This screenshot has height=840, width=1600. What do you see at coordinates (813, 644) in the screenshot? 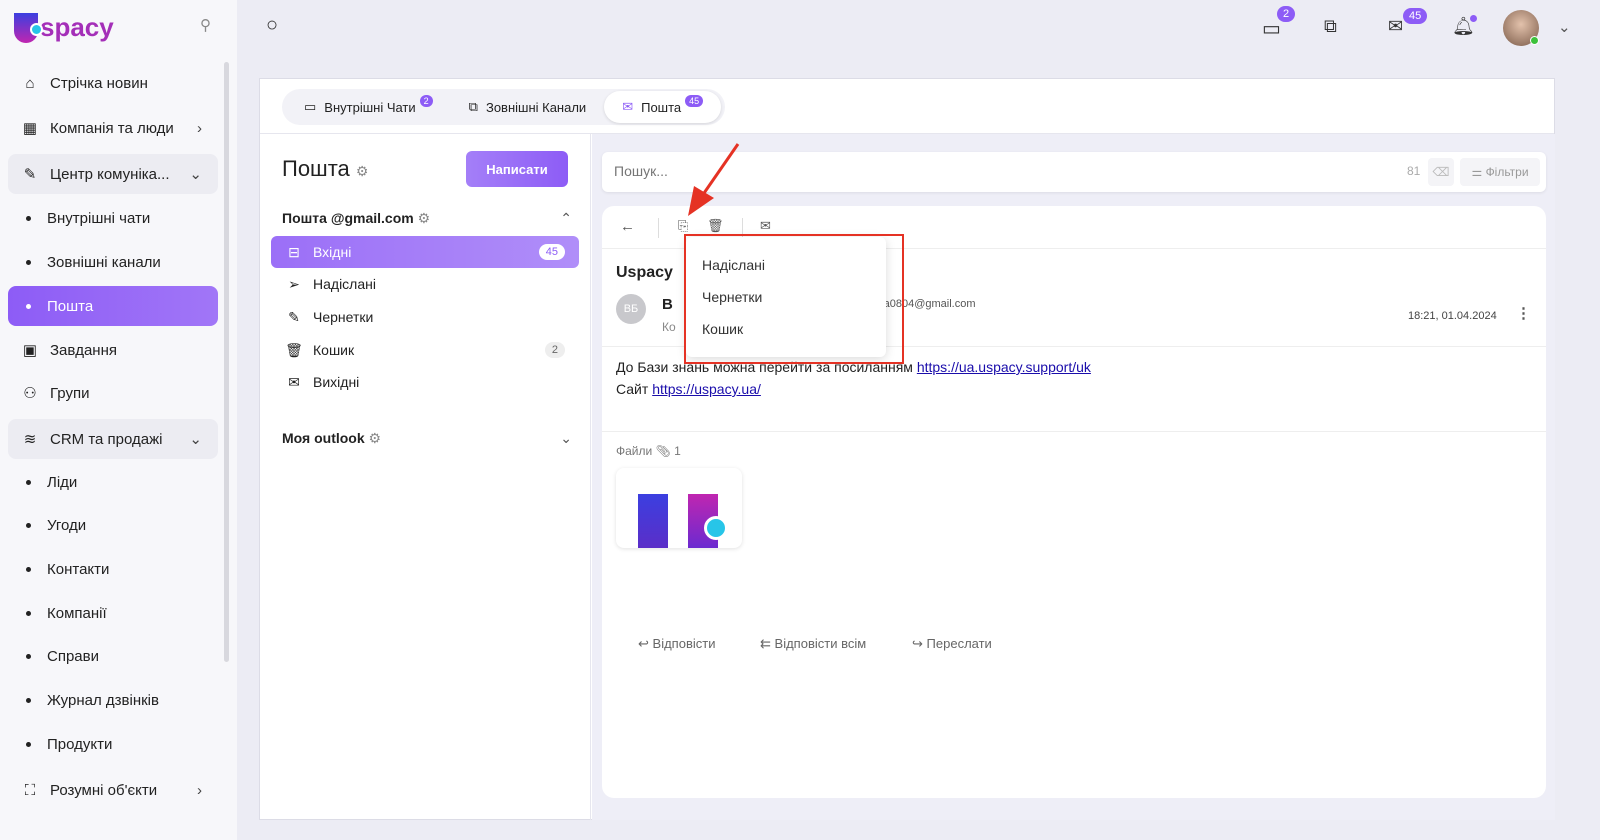
I see `reply-all-button: ⇇ Відповісти всім` at bounding box center [813, 644].